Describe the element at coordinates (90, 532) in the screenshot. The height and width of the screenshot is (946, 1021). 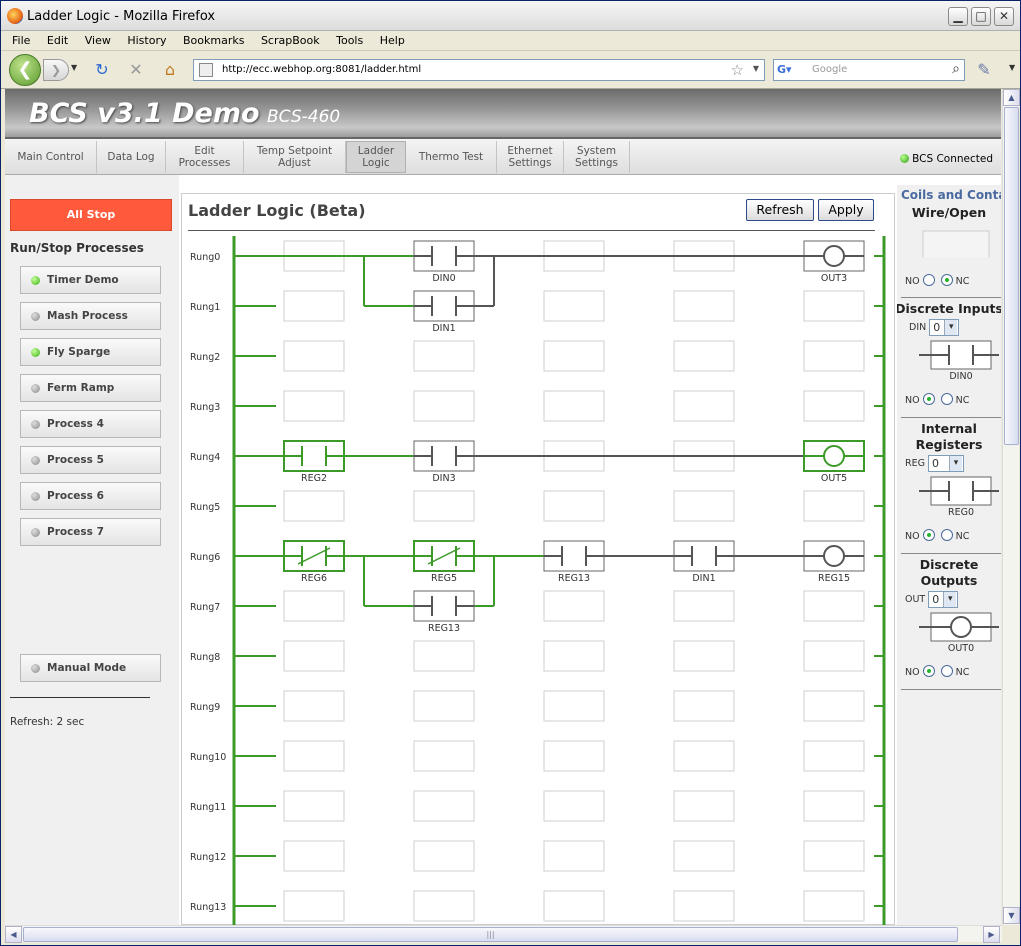
I see `process-button: Process 7` at that location.